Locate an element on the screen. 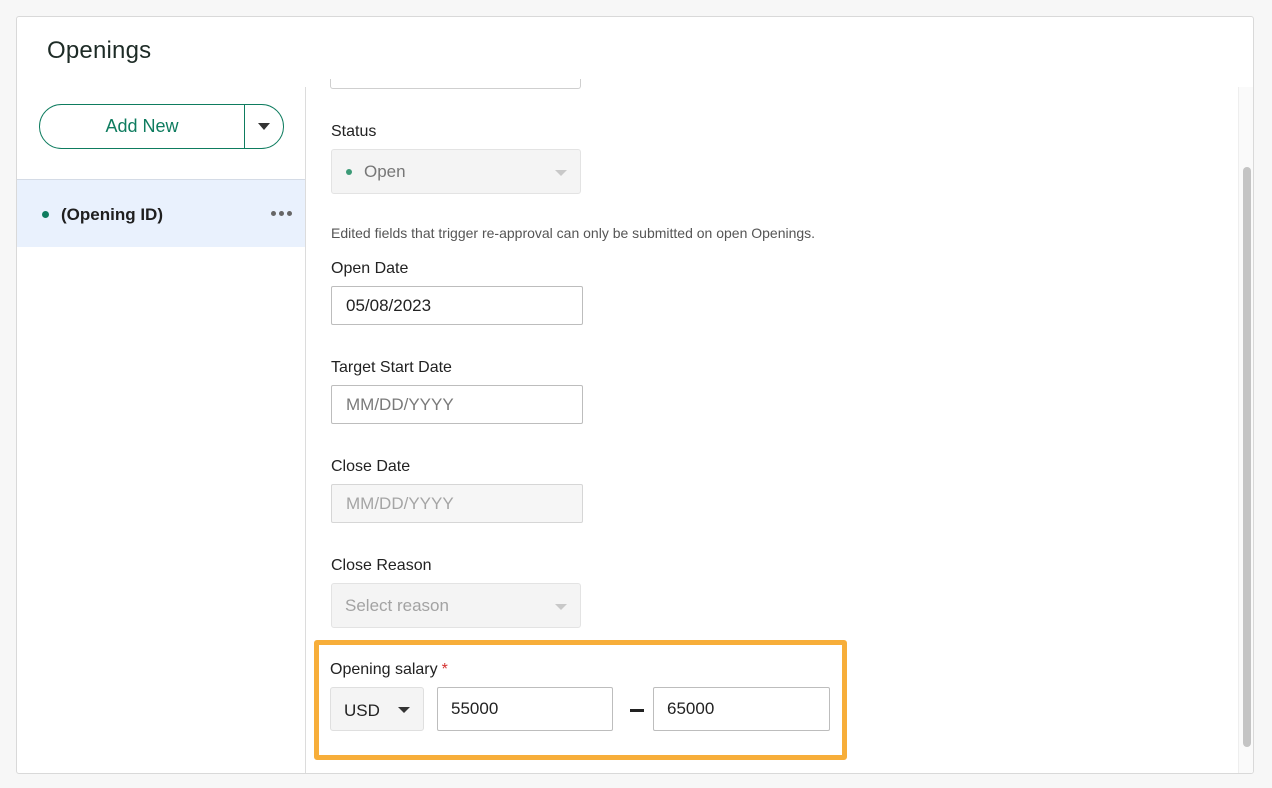 The width and height of the screenshot is (1272, 788). scroll-thumb is located at coordinates (1247, 457).